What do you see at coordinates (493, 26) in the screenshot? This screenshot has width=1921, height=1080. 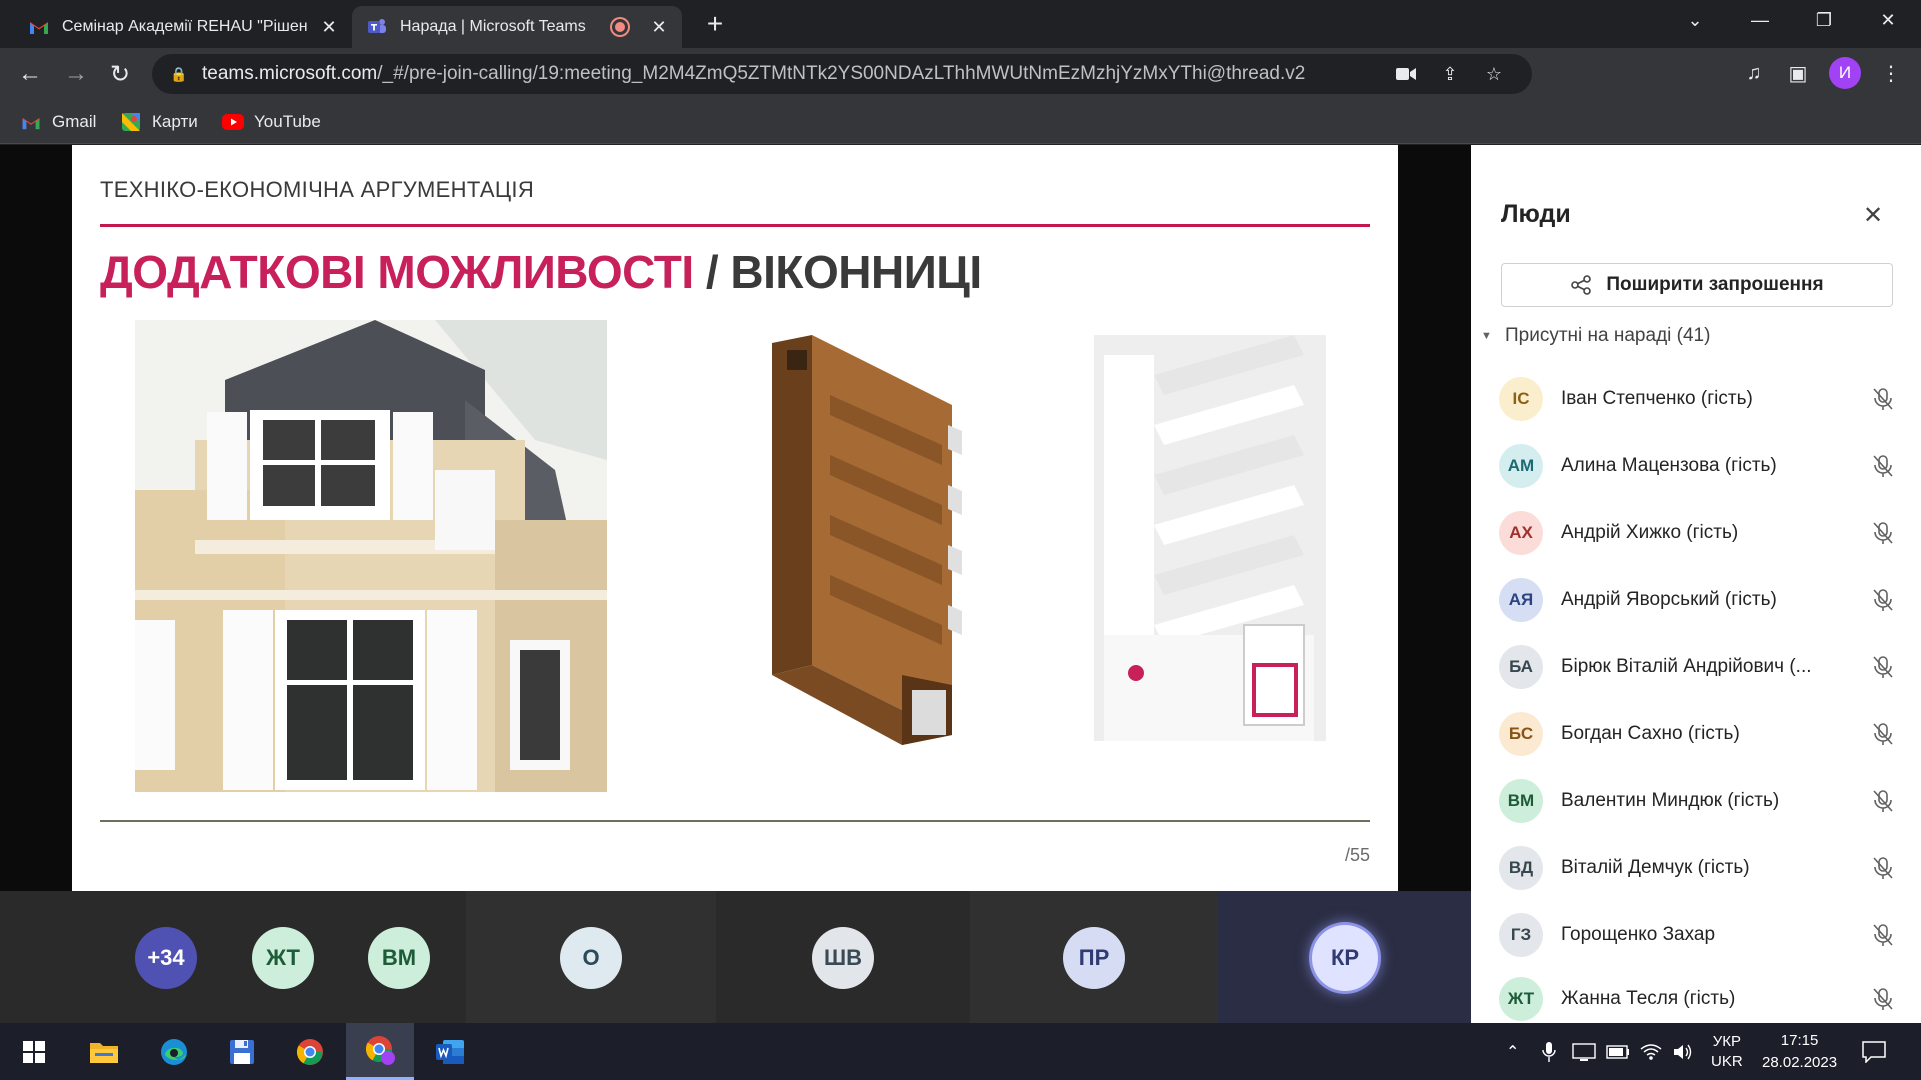 I see `tab-title: Нарада | Microsoft Teams` at bounding box center [493, 26].